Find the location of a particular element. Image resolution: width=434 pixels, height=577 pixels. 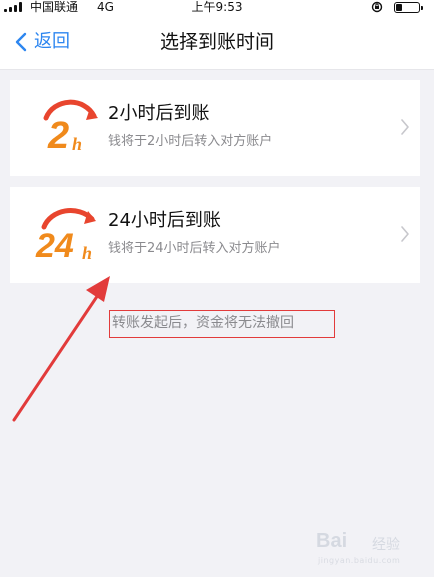

transfer-warning-note: 转账发起后，资金将无法撤回 is located at coordinates (222, 324).